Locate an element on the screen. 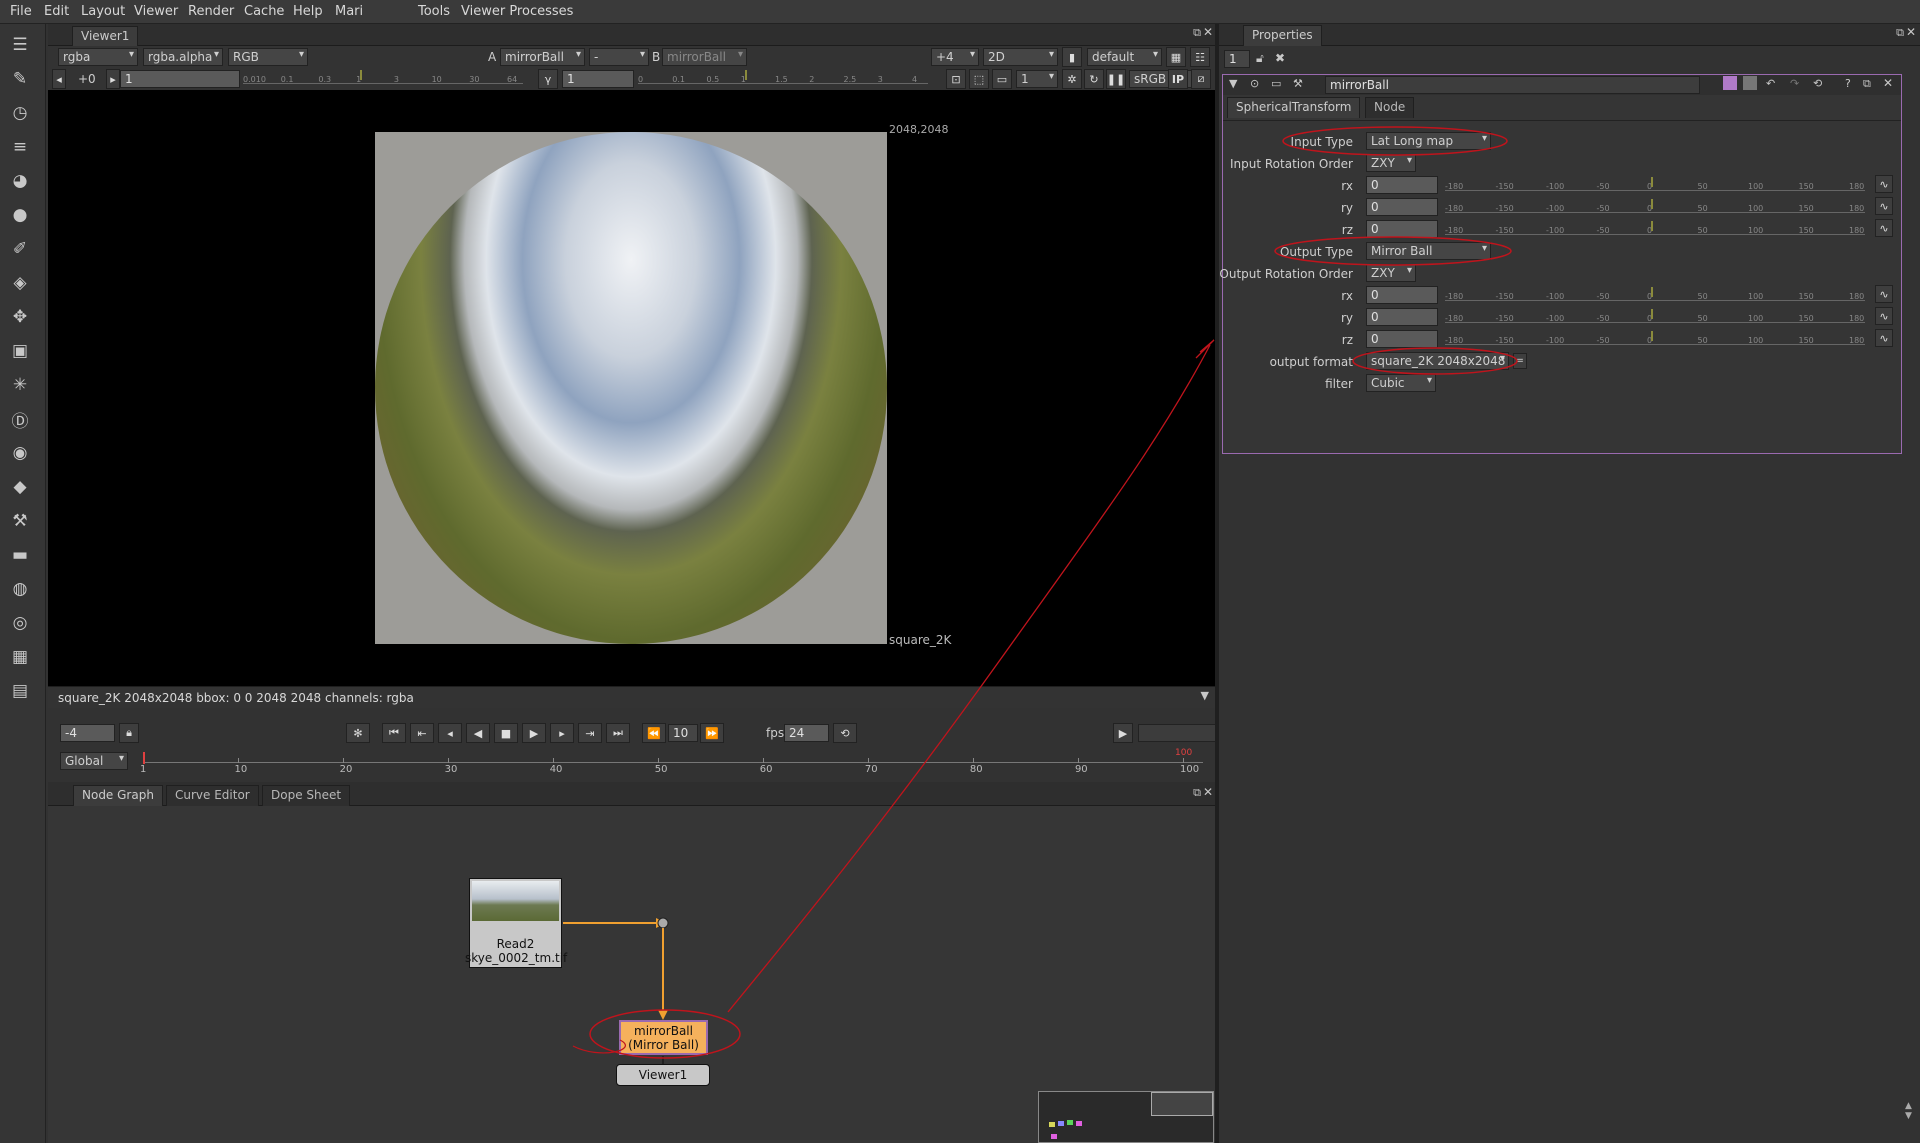  menu-cache: Cache is located at coordinates (264, 11).